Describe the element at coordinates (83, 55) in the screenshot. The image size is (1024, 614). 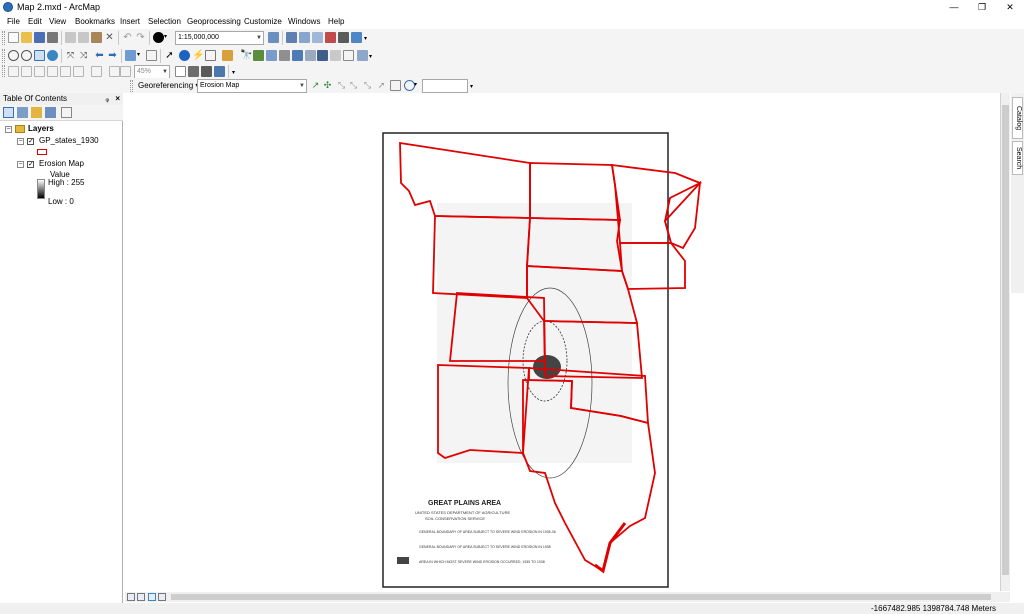
I see `fixed-zoom-out-icon: ⤨` at that location.